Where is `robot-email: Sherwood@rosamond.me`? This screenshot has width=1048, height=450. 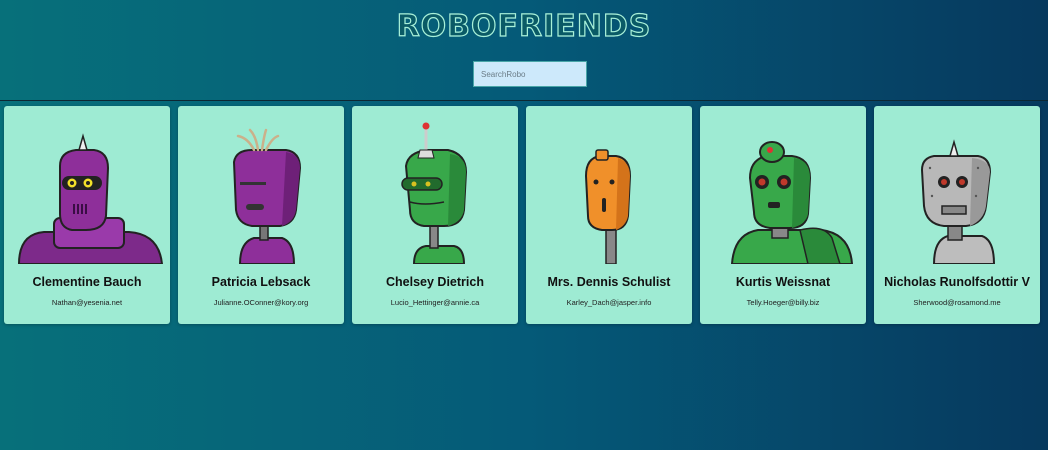 robot-email: Sherwood@rosamond.me is located at coordinates (957, 302).